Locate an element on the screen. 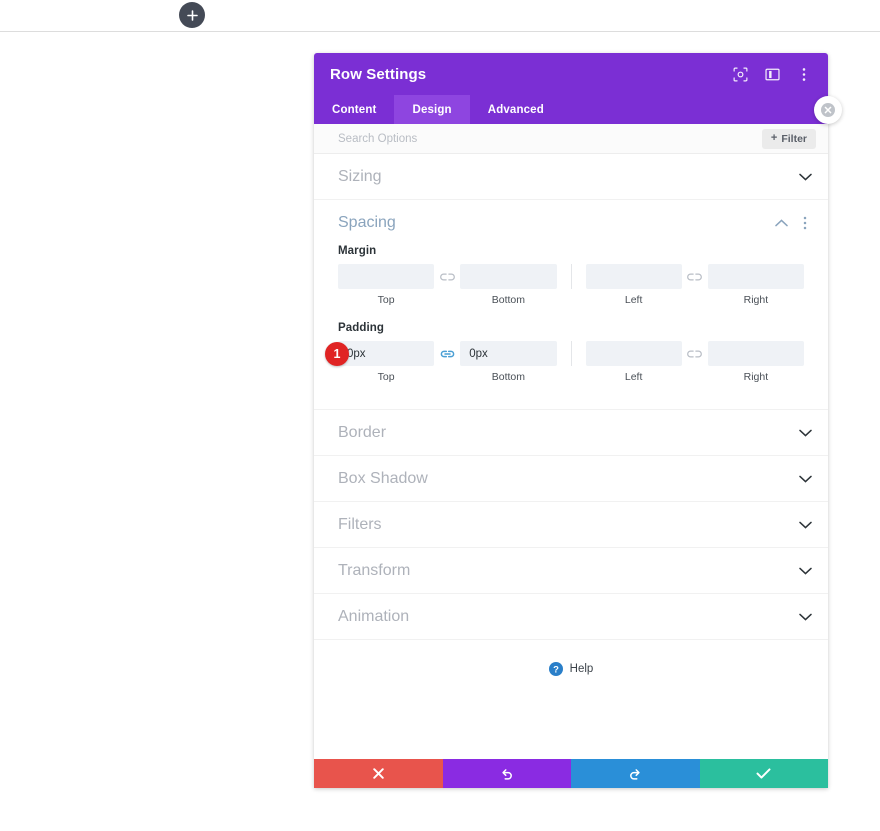  padding-top-caption: Top is located at coordinates (386, 377).